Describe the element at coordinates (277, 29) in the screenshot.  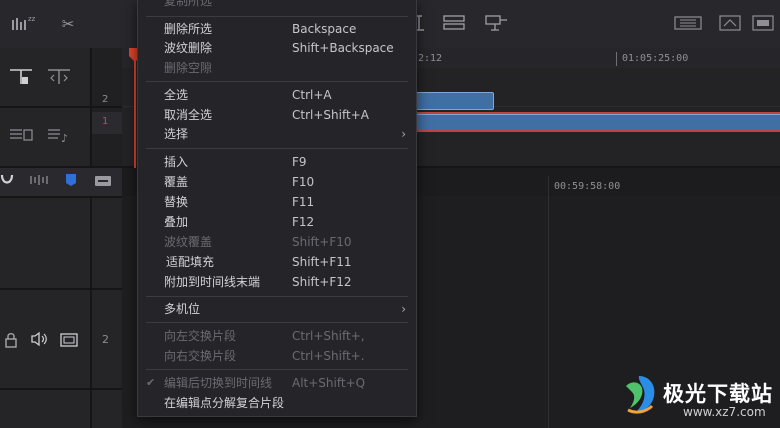
I see `menu-item-delete-selected: 删除所选 Backspace` at that location.